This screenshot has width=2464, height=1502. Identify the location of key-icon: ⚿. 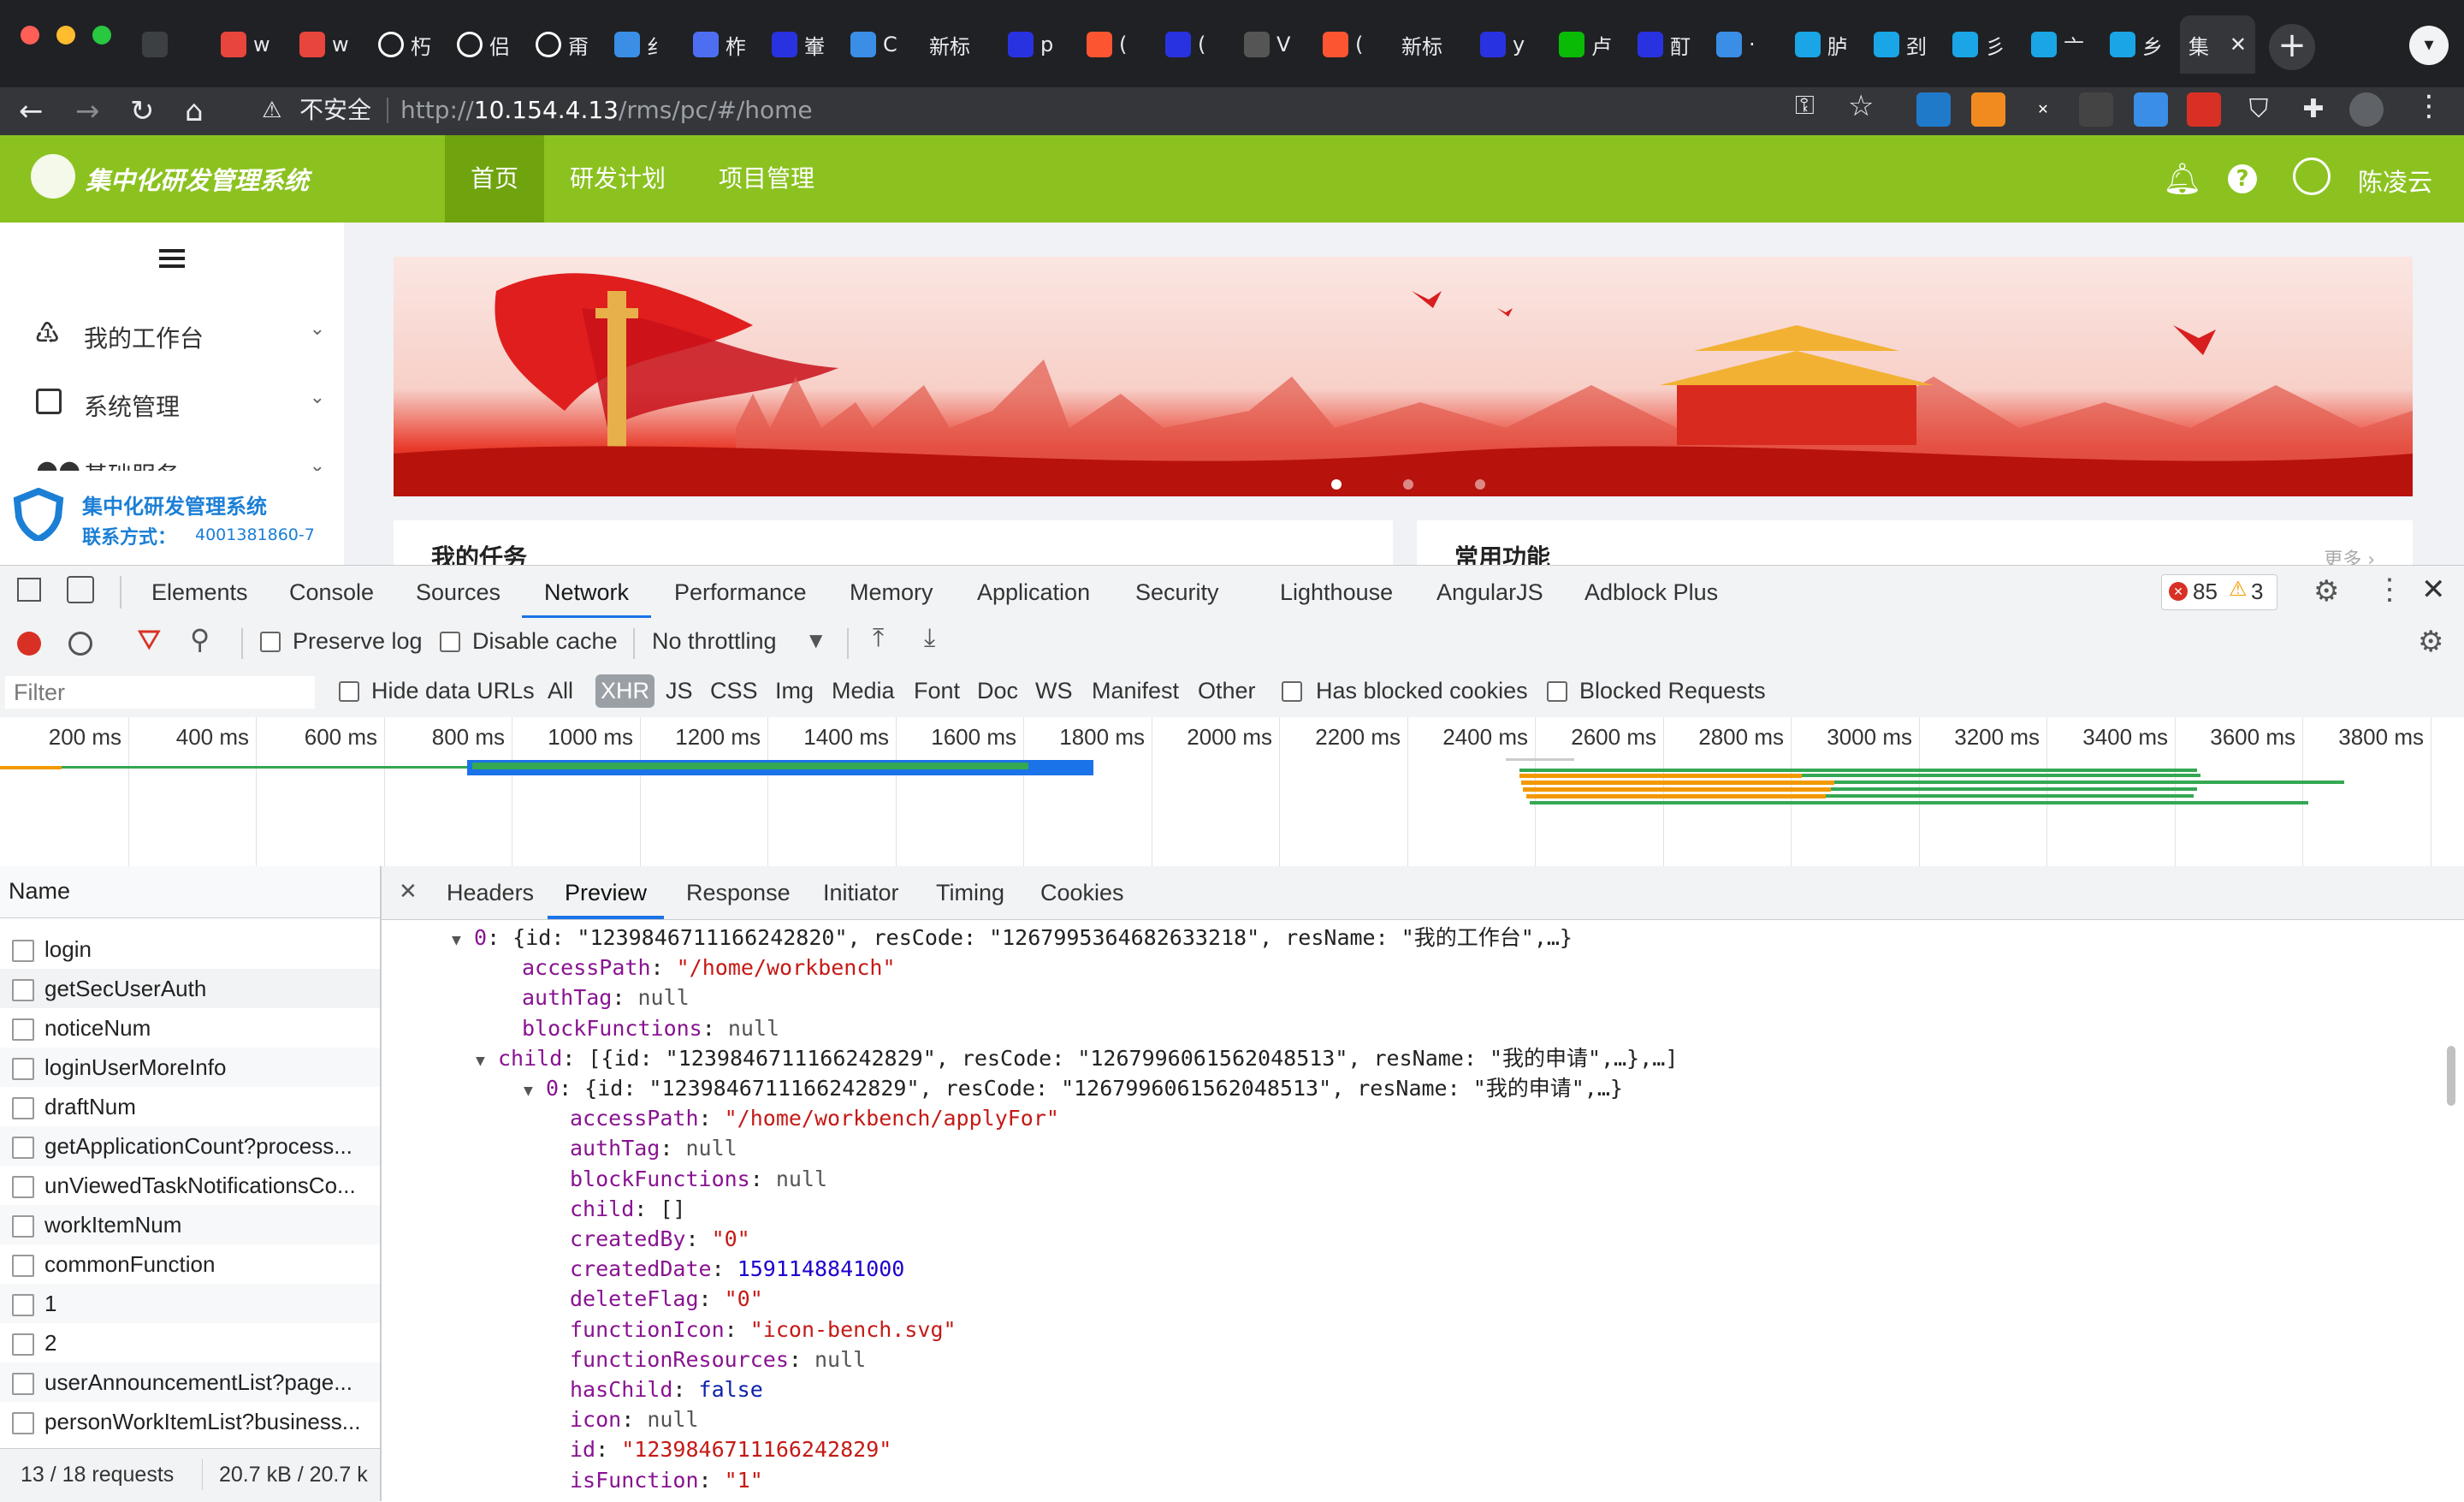
(1805, 106).